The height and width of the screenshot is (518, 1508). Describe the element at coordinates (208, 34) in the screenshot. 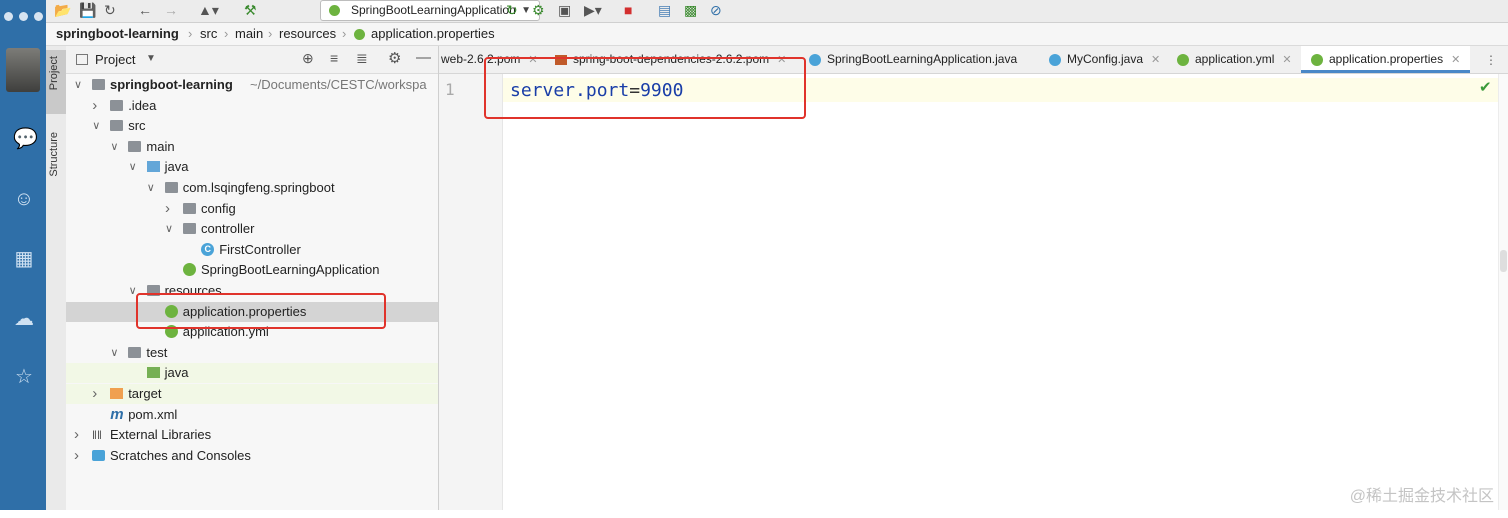

I see `breadcrumb-src: src` at that location.